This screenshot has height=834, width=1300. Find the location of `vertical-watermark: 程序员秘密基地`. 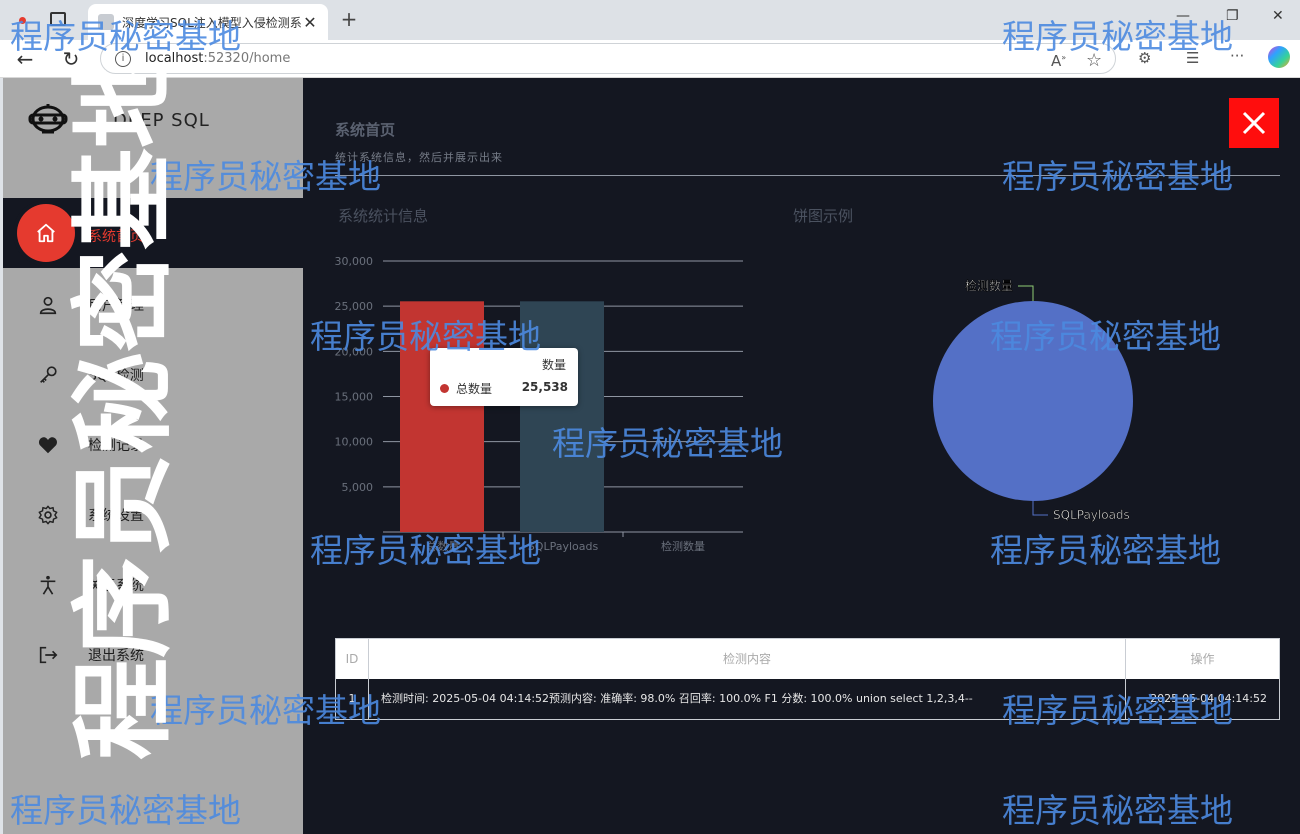

vertical-watermark: 程序员秘密基地 is located at coordinates (125, 415).